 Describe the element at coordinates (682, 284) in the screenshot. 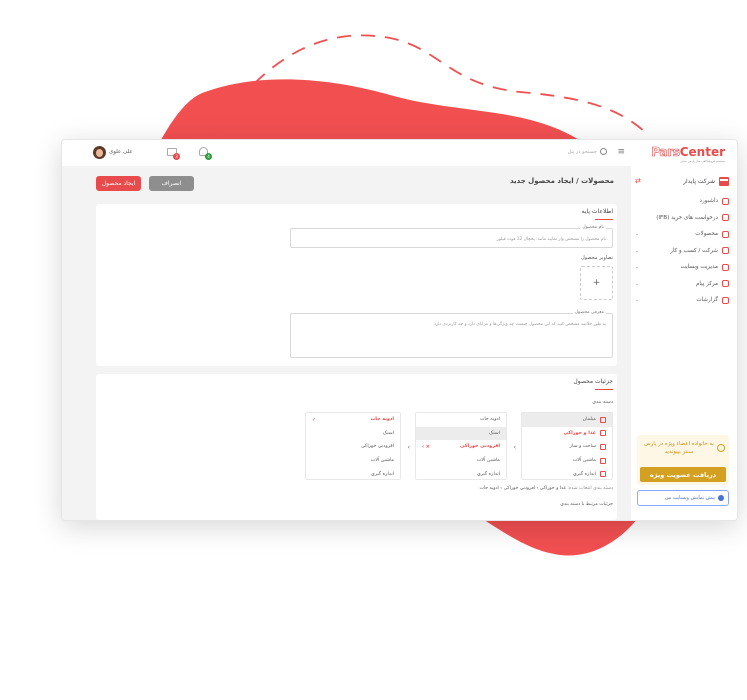

I see `sidebar-item-messages: مرکز پیام ⌄` at that location.